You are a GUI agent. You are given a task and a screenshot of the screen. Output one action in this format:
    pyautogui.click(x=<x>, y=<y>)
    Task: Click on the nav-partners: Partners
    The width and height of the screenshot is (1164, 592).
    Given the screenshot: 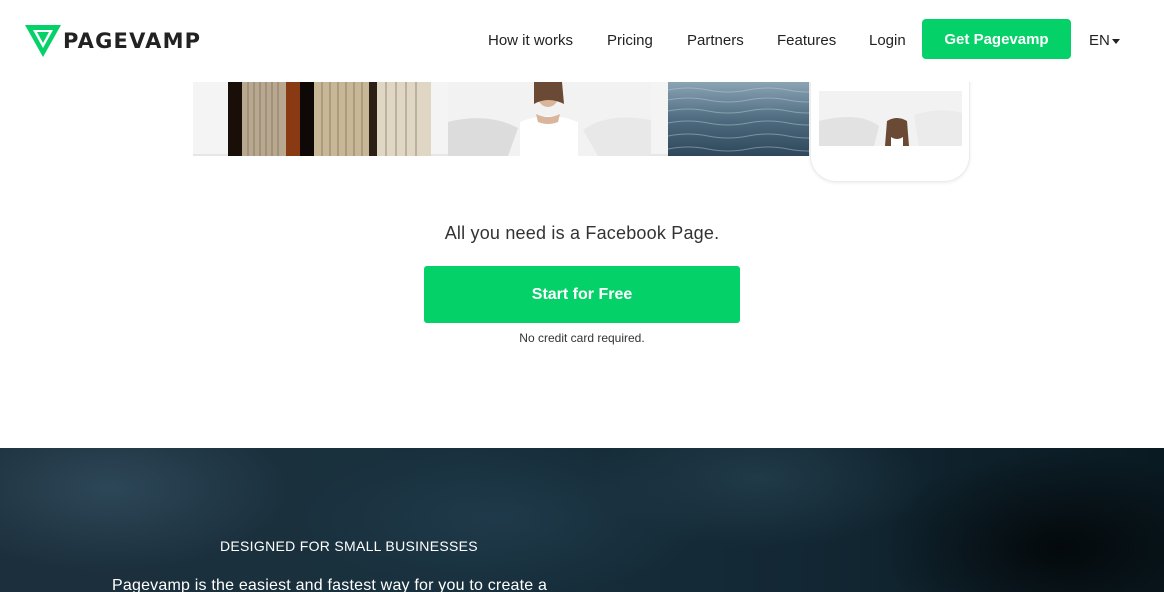 What is the action you would take?
    pyautogui.click(x=715, y=41)
    